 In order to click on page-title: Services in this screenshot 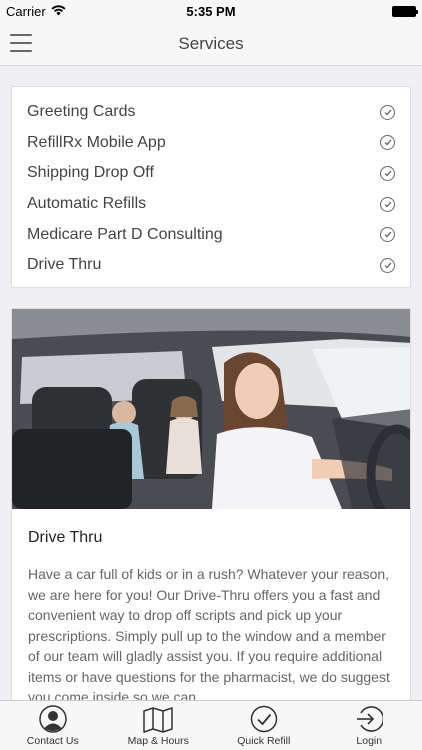, I will do `click(211, 43)`.